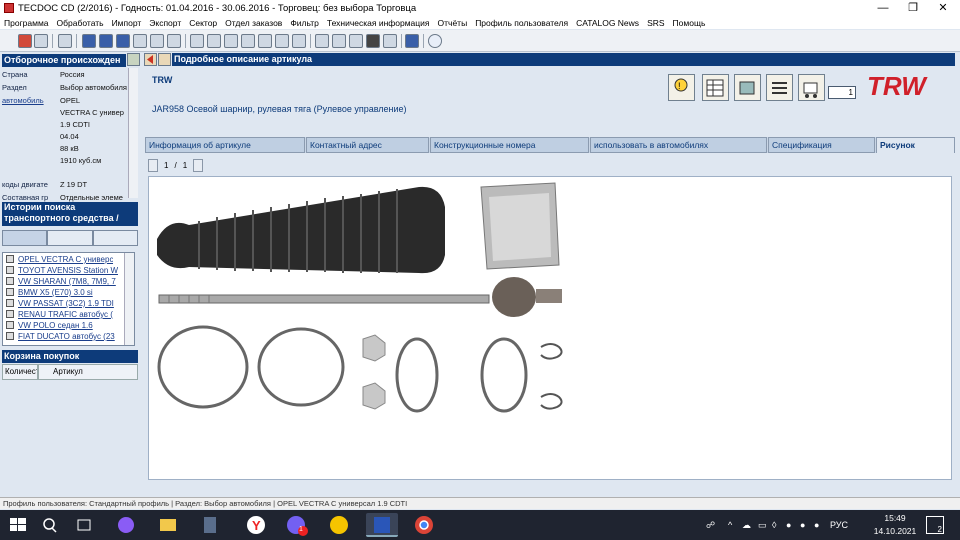 The image size is (960, 540). Describe the element at coordinates (61, 282) in the screenshot. I see `history-item: VW SHARAN (7M8, 7M9, 7` at that location.